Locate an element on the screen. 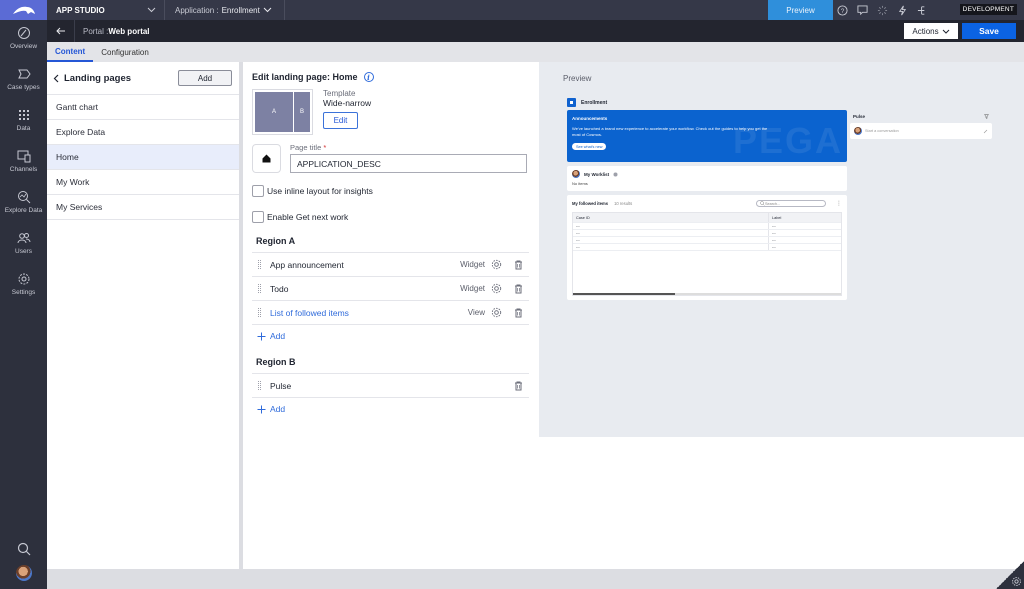  preview-app-header: Enrollment is located at coordinates (587, 102).